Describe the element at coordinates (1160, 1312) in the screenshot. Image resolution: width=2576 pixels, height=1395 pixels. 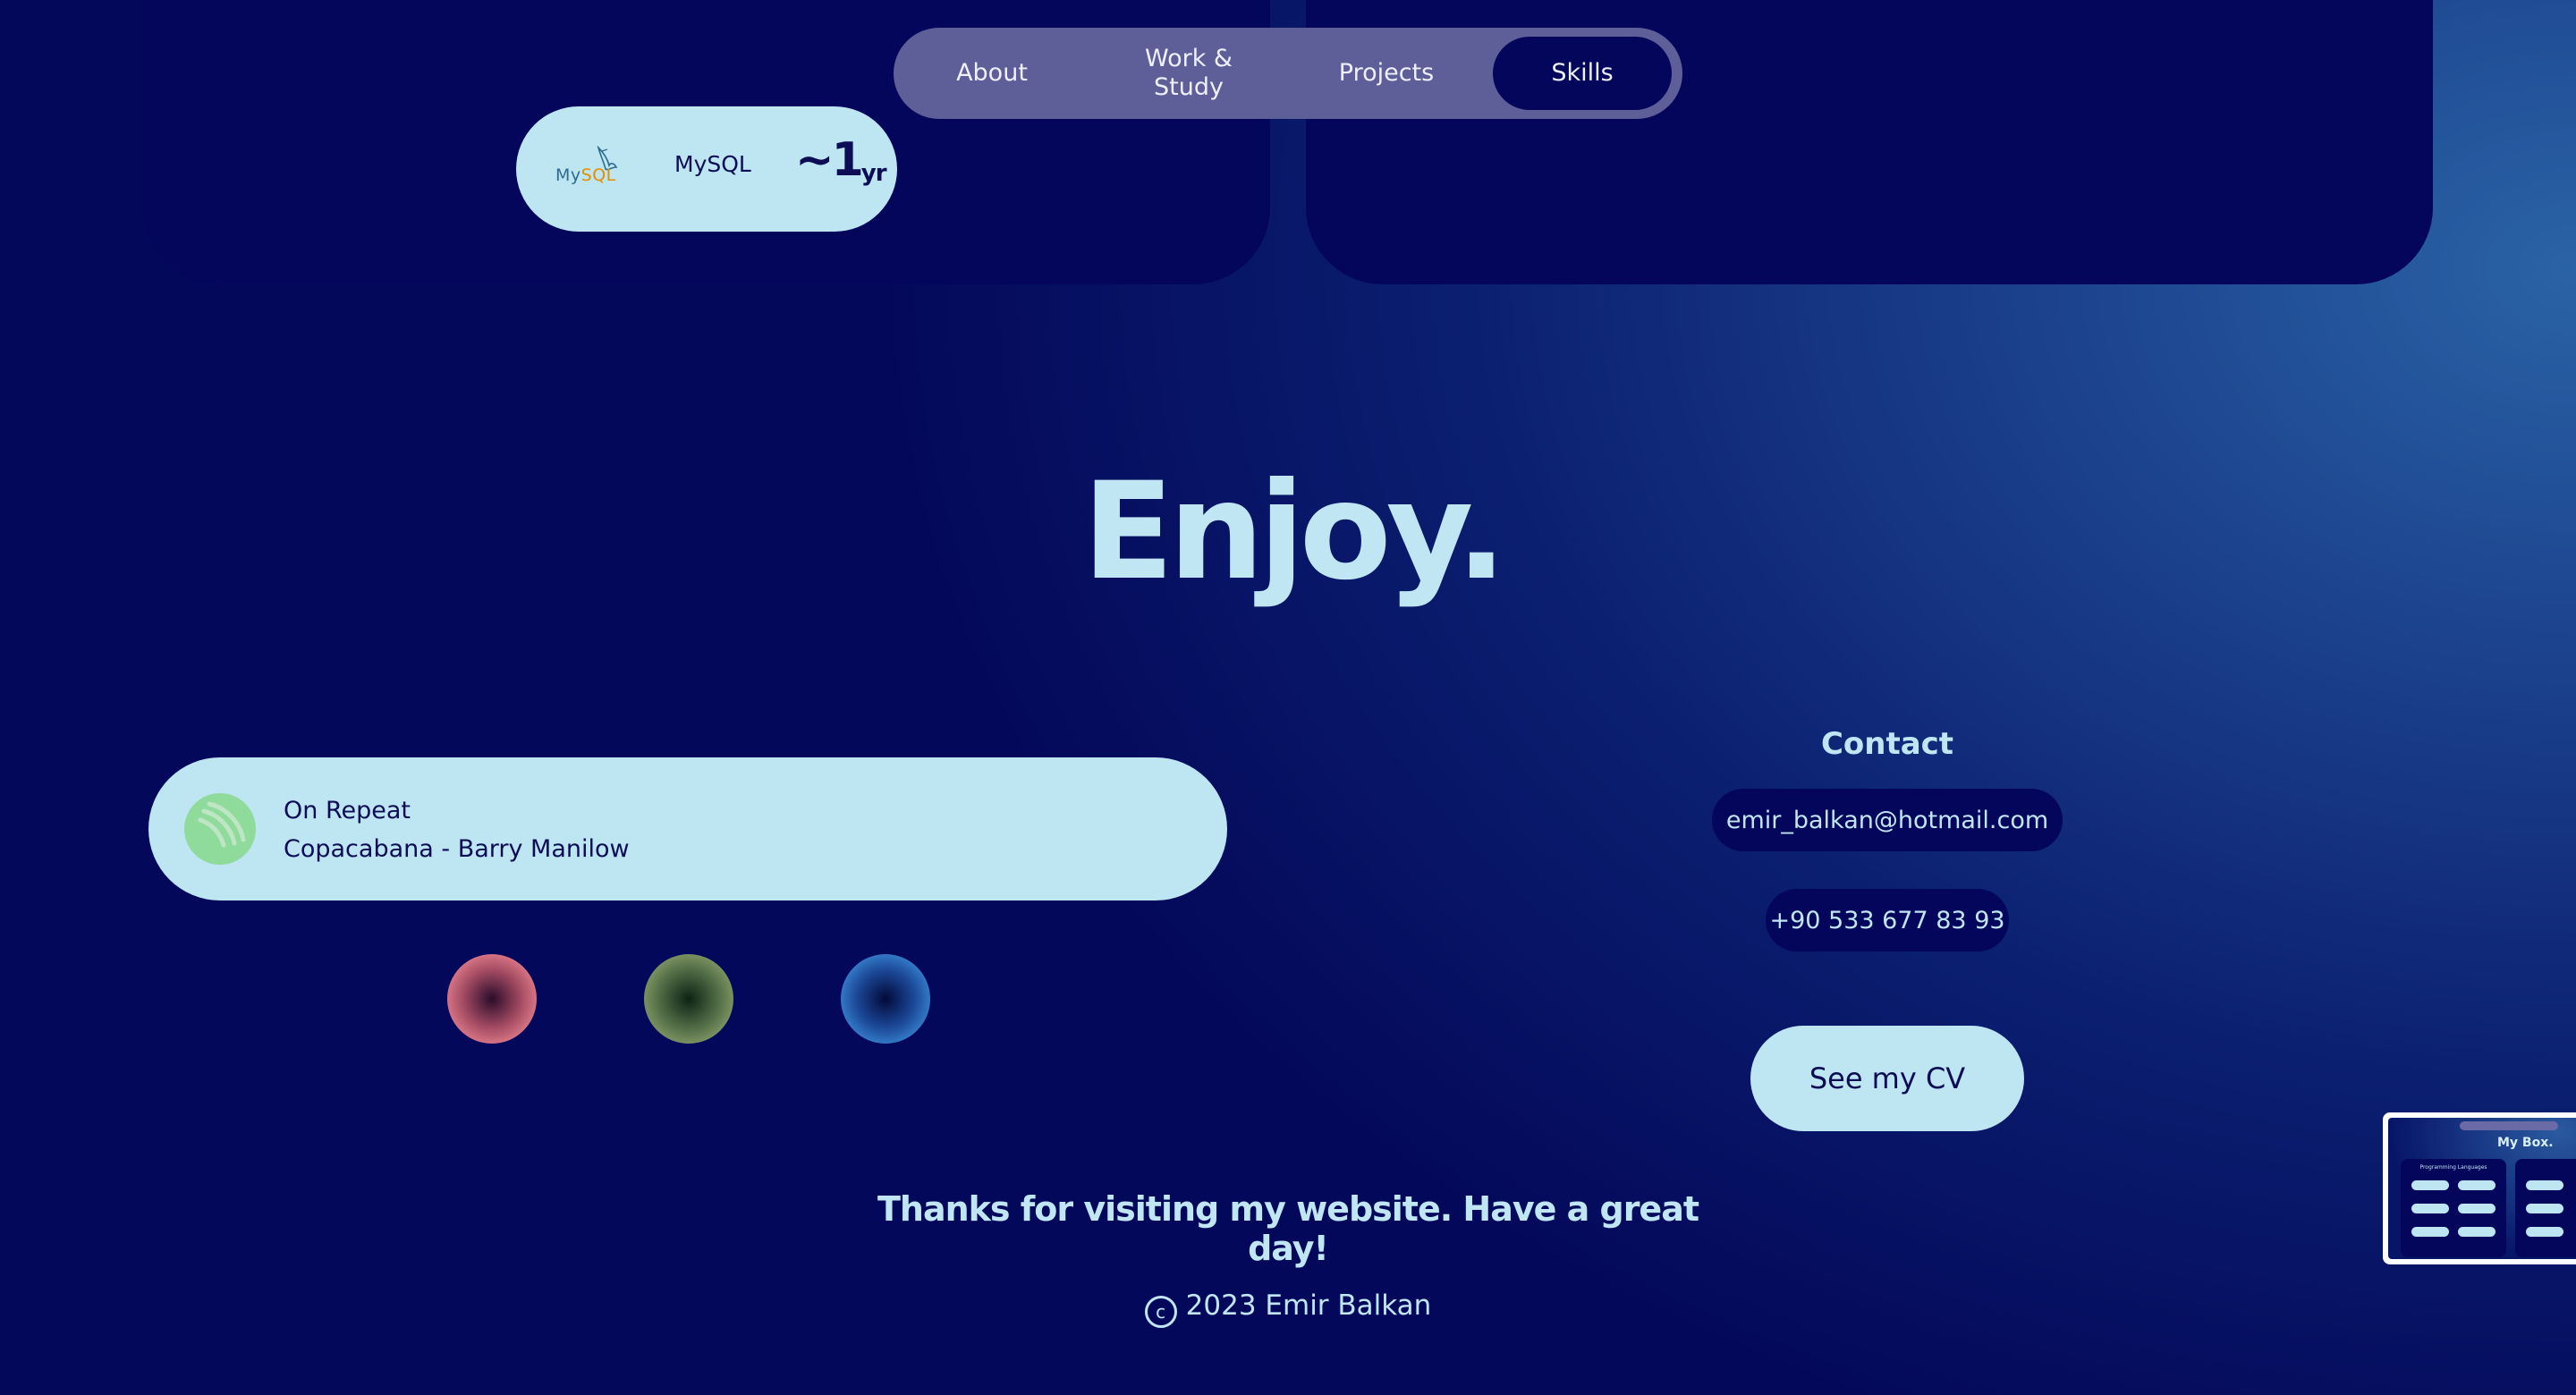
I see `copyright-icon: c` at that location.